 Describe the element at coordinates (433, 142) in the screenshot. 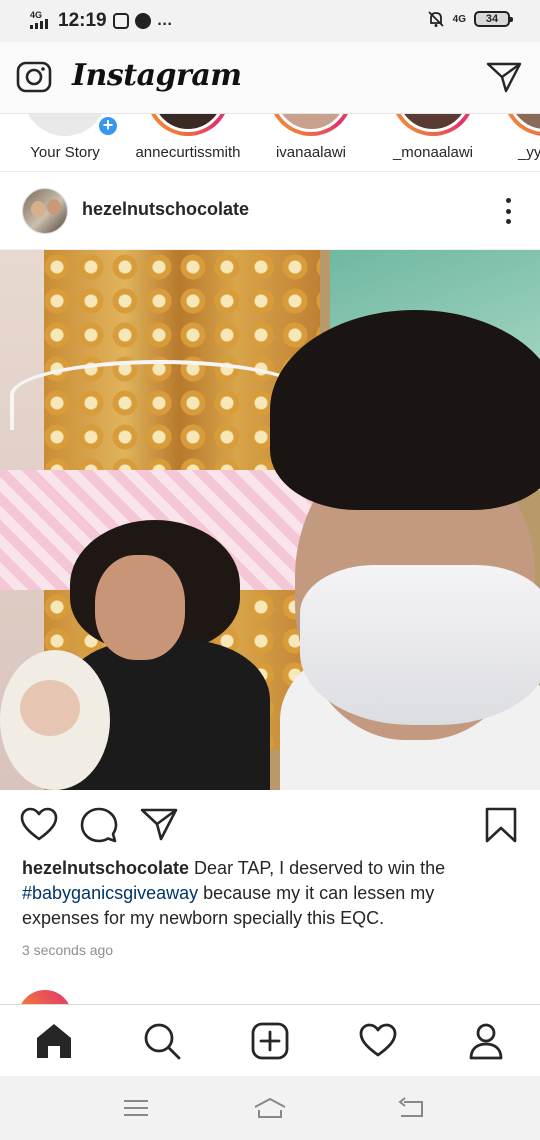

I see `story-monaalawi: _monaalawi` at that location.